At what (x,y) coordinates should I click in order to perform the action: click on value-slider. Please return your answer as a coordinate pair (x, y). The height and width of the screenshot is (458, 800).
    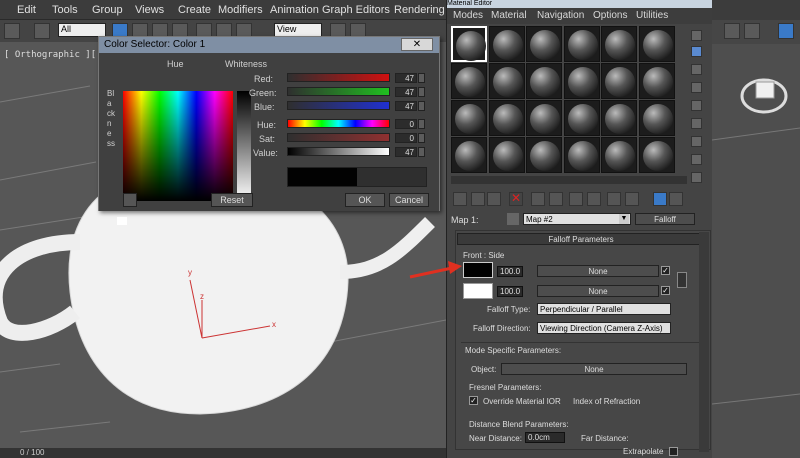
    Looking at the image, I should click on (338, 151).